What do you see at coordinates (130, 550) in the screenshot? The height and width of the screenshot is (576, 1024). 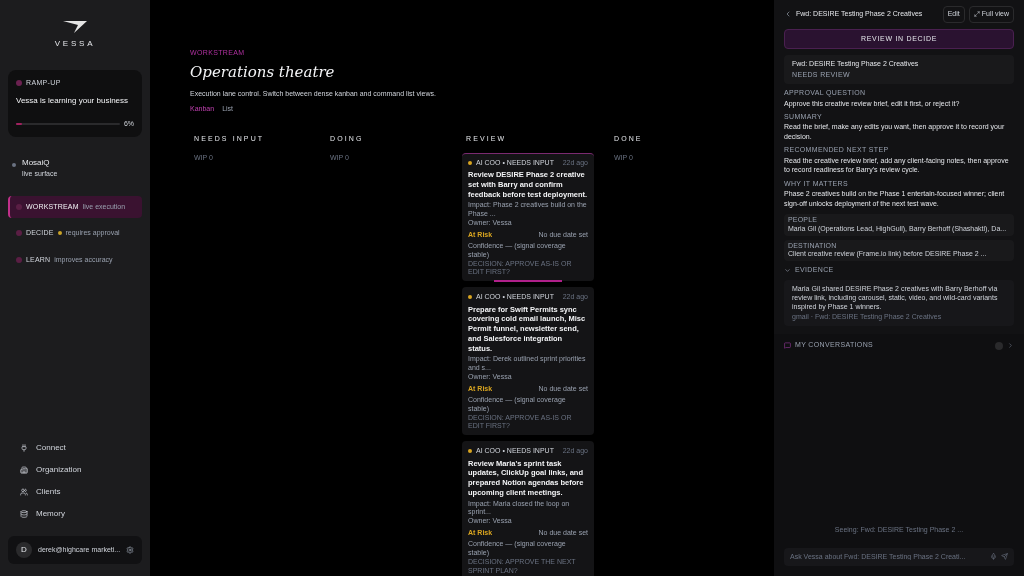 I see `settings-icon` at bounding box center [130, 550].